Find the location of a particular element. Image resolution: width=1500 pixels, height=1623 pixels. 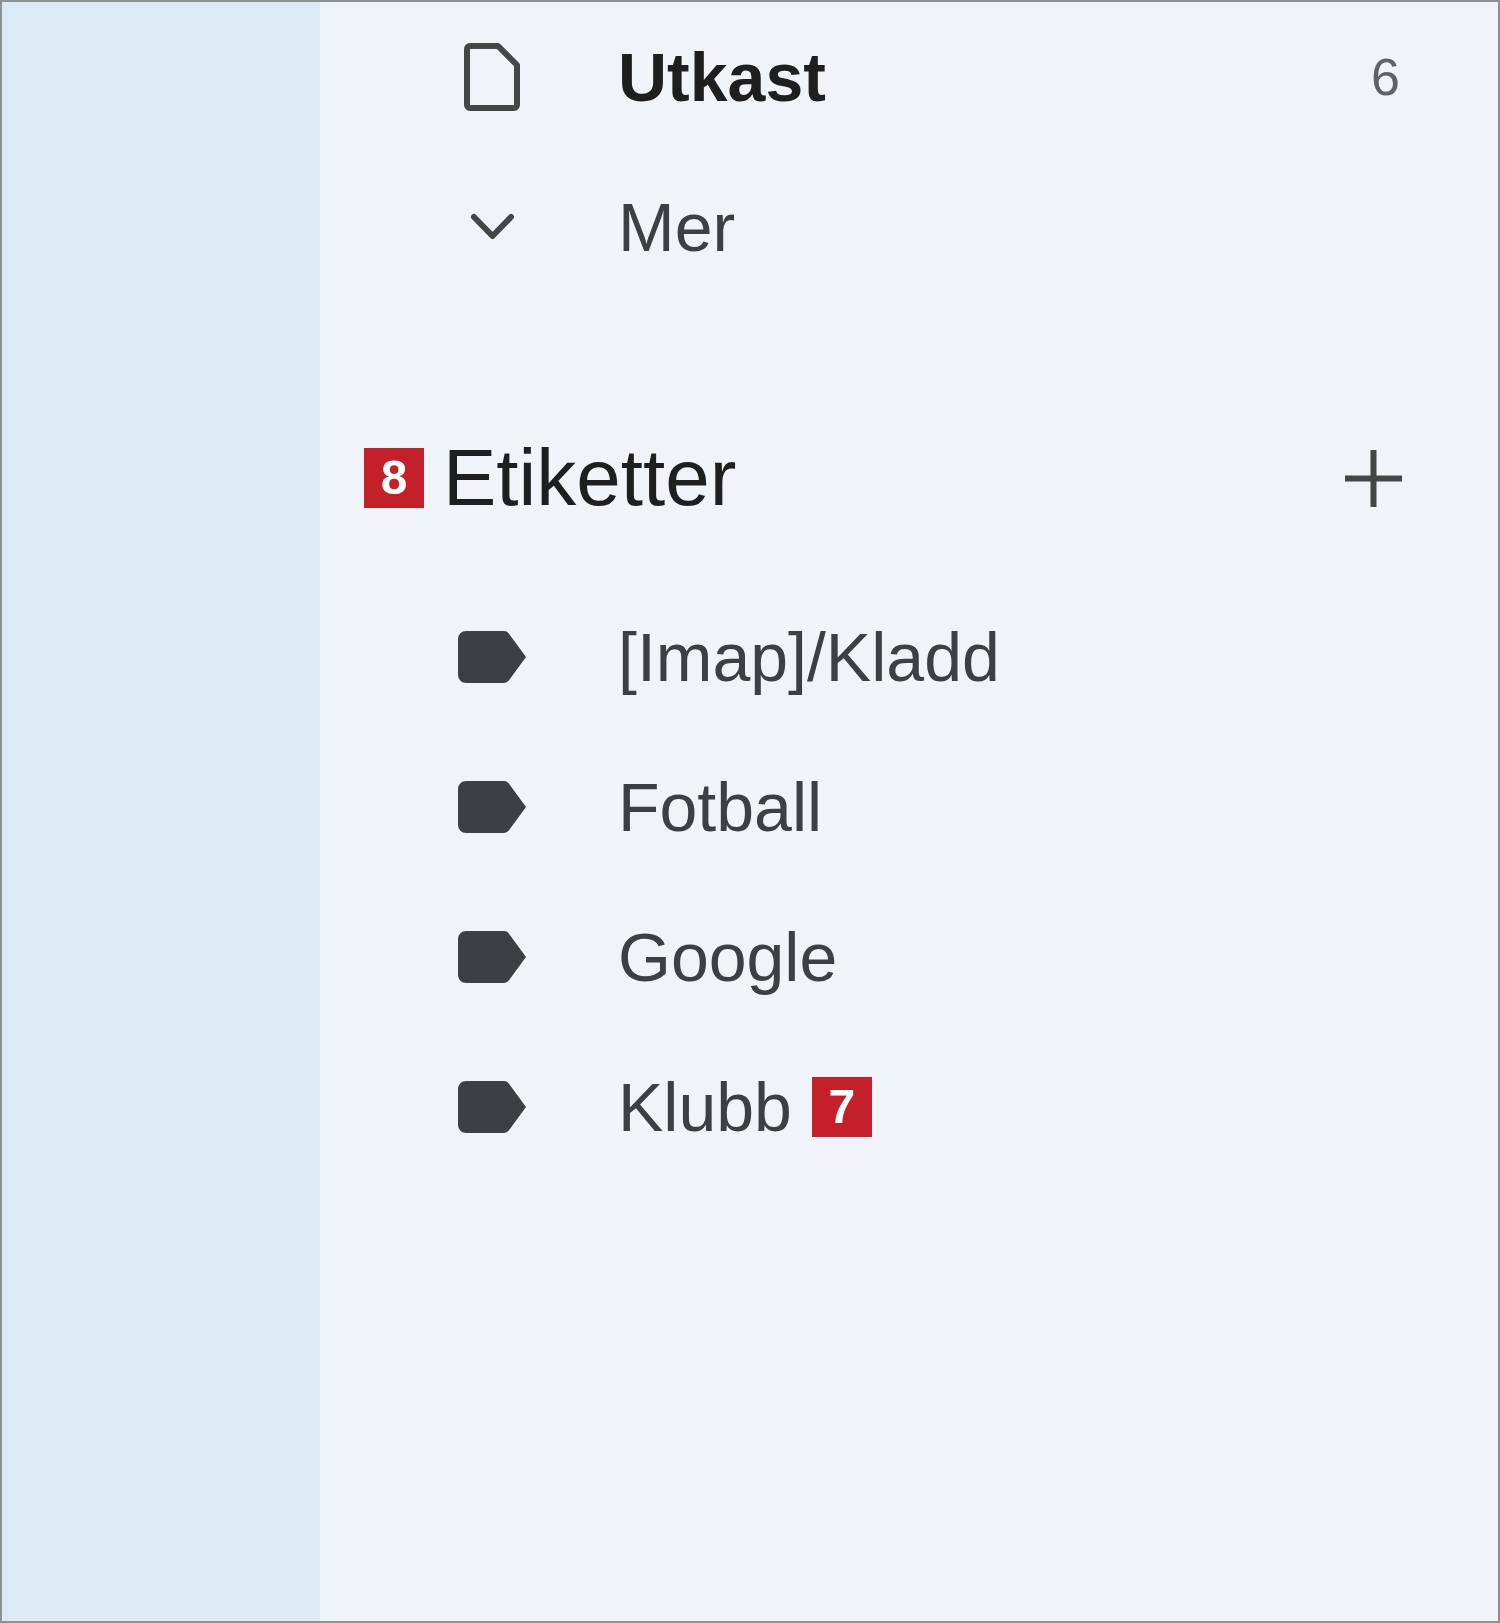

label-name: [Imap]/Kladd is located at coordinates (809, 657).